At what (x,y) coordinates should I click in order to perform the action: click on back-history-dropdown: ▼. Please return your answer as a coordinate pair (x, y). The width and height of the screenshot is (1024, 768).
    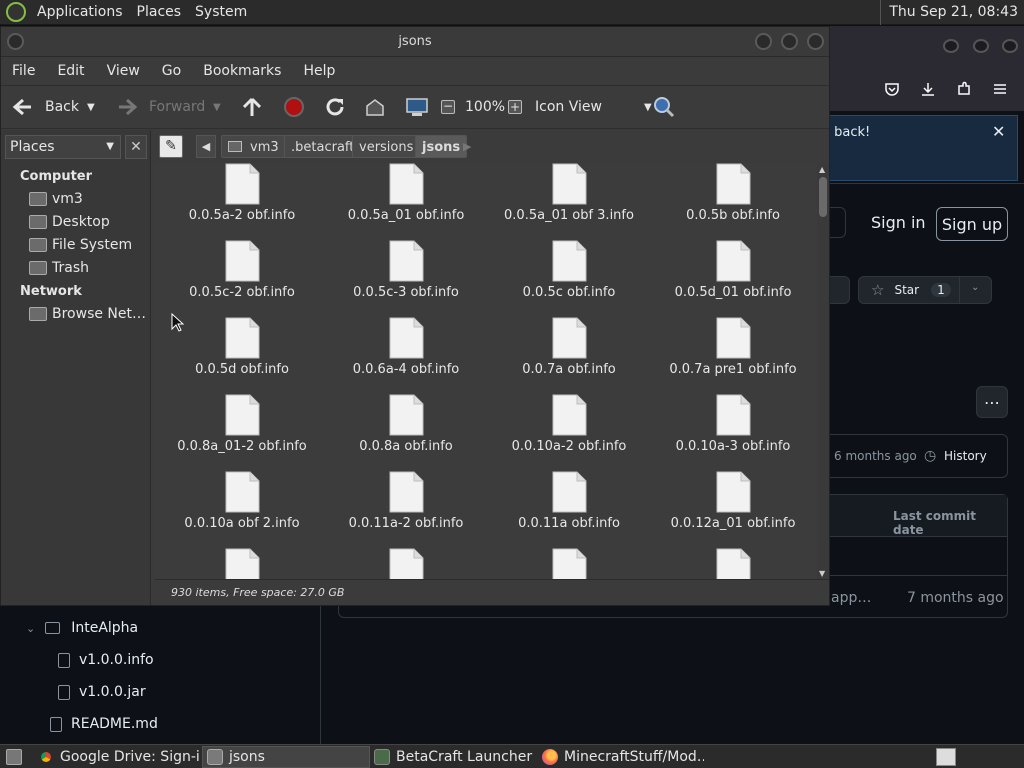
    Looking at the image, I should click on (91, 107).